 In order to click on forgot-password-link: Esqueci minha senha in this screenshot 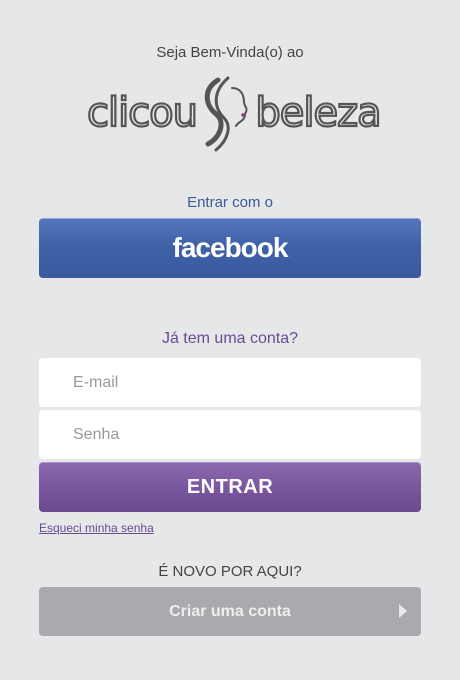, I will do `click(96, 528)`.